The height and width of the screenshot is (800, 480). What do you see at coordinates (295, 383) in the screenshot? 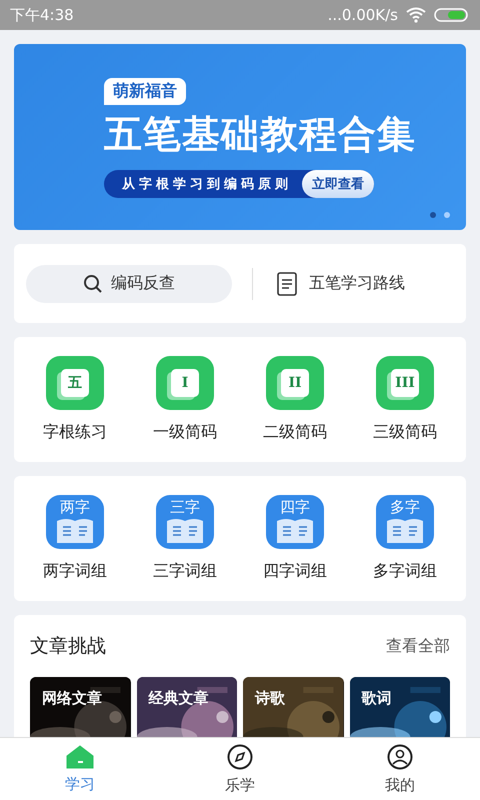
I see `icon-glyph: II` at bounding box center [295, 383].